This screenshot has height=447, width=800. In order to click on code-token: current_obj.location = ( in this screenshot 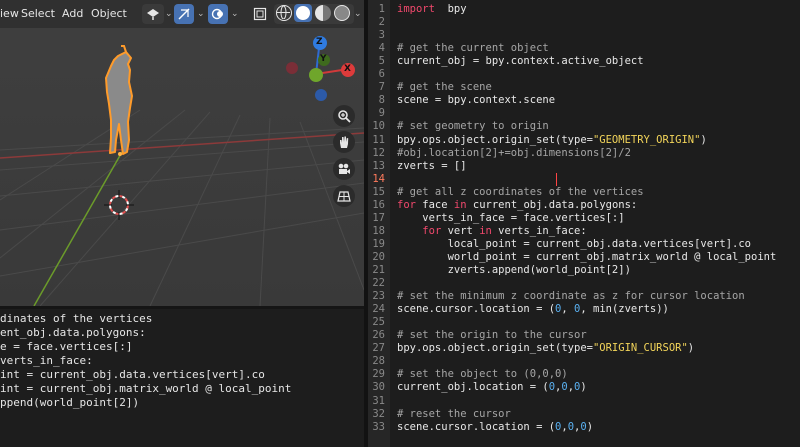, I will do `click(473, 387)`.